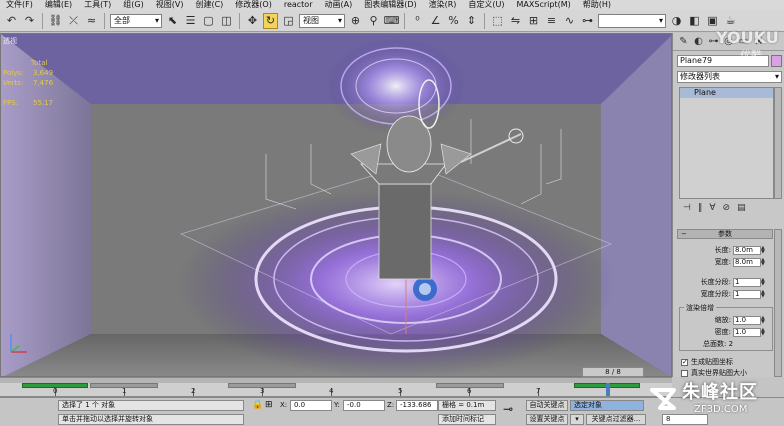 Image resolution: width=784 pixels, height=426 pixels. Describe the element at coordinates (569, 21) in the screenshot. I see `curve-editor-icon: ∿` at that location.